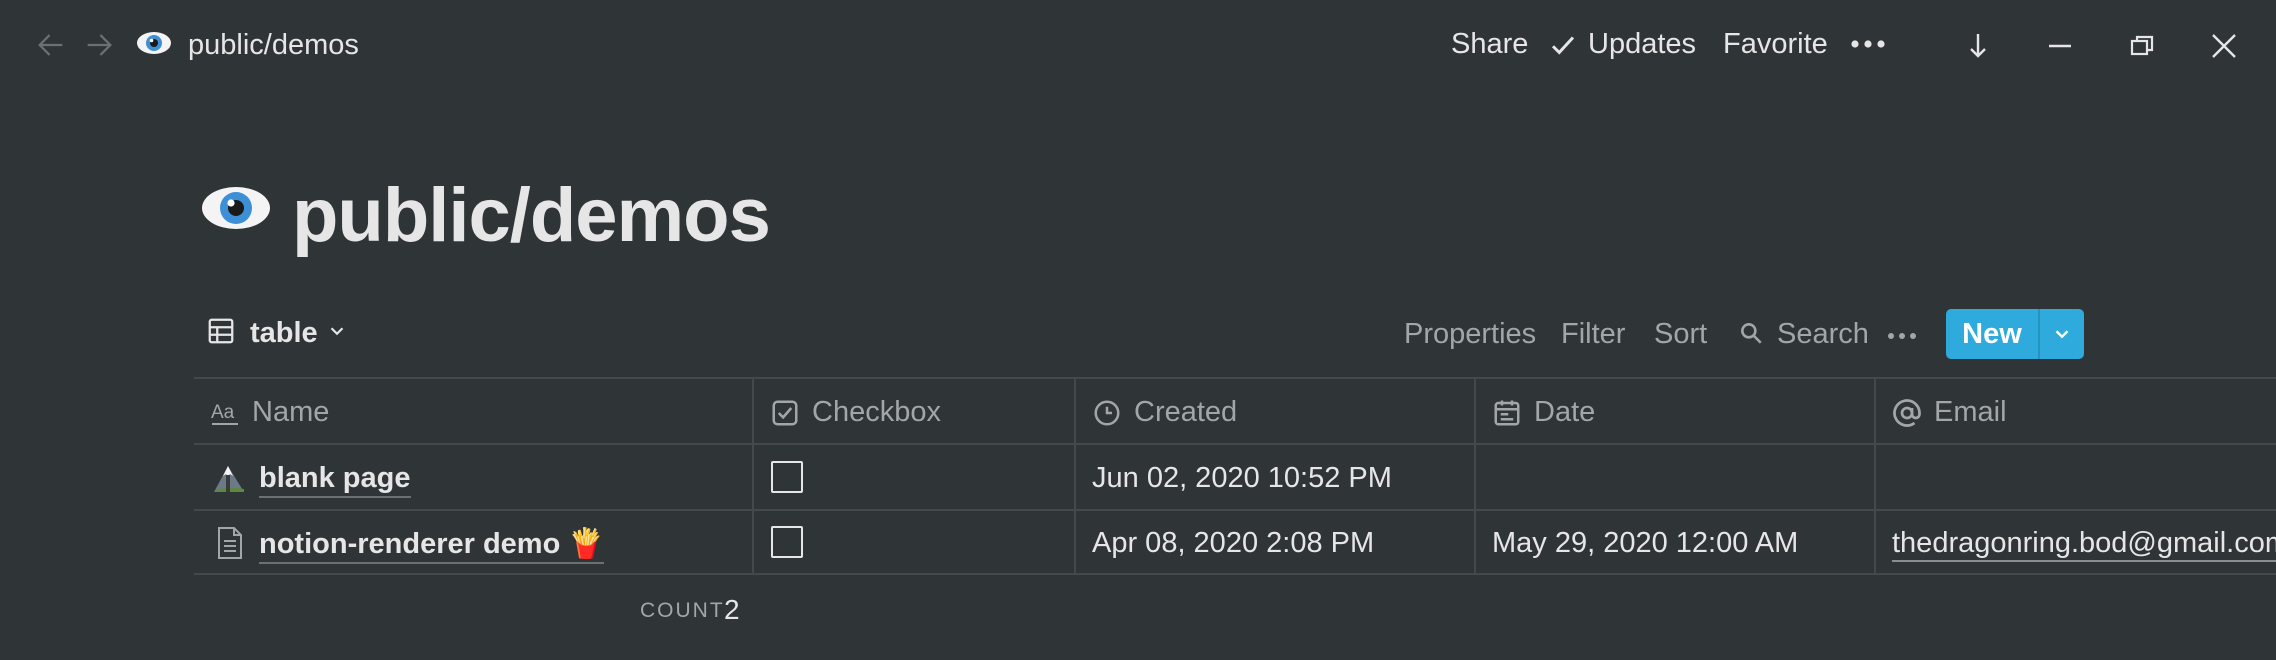  What do you see at coordinates (2142, 46) in the screenshot?
I see `restore-window-icon` at bounding box center [2142, 46].